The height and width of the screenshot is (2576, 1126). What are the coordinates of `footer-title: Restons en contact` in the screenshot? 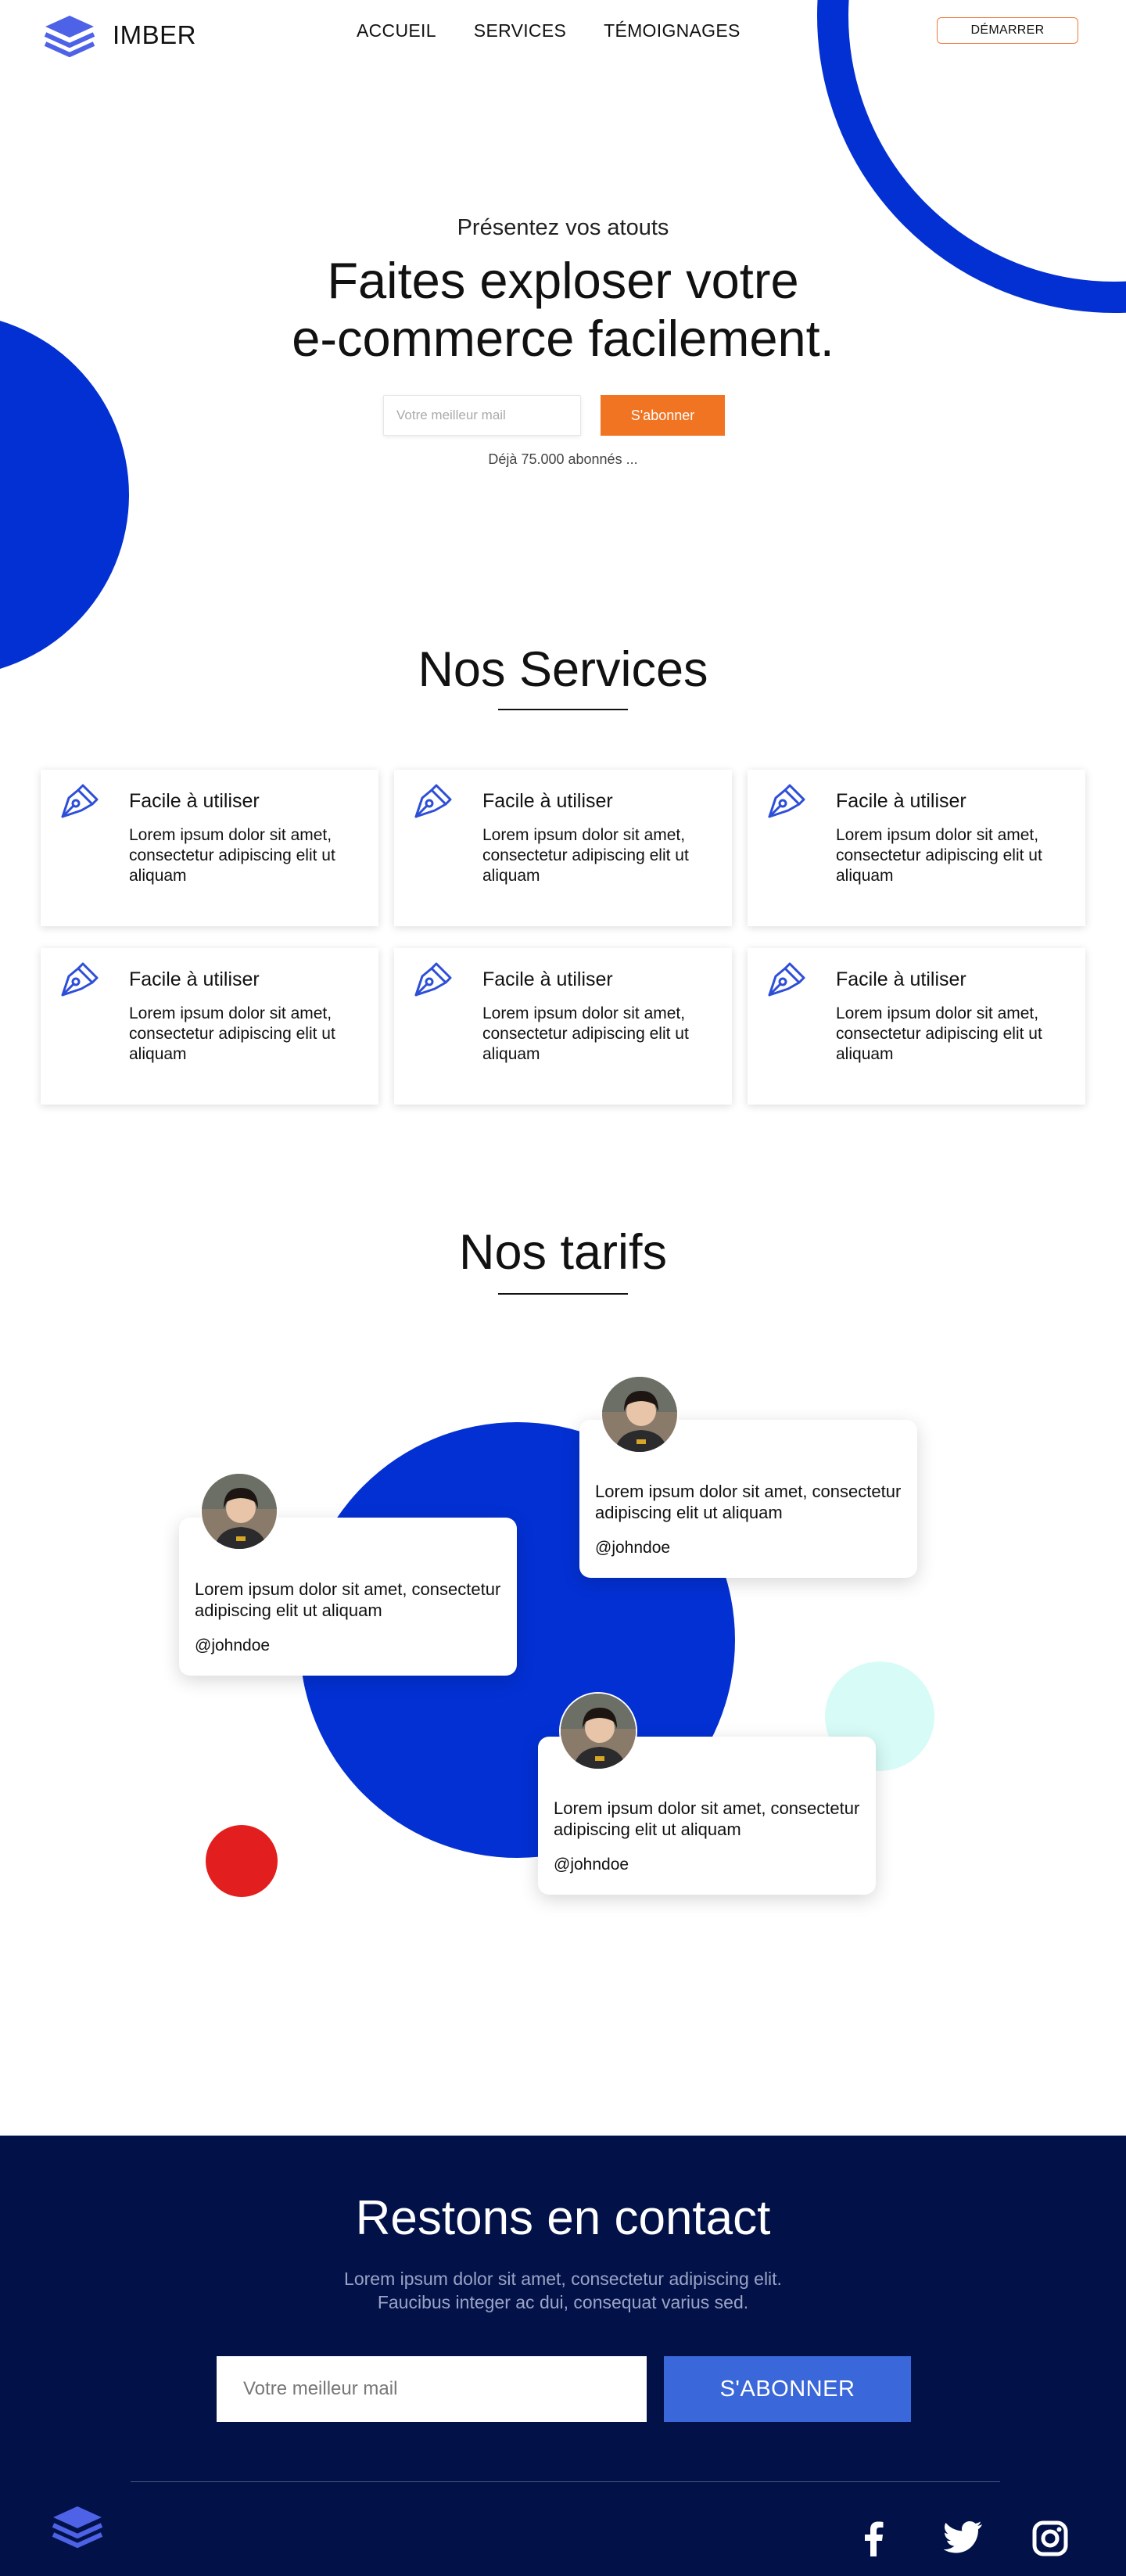 It's located at (563, 2218).